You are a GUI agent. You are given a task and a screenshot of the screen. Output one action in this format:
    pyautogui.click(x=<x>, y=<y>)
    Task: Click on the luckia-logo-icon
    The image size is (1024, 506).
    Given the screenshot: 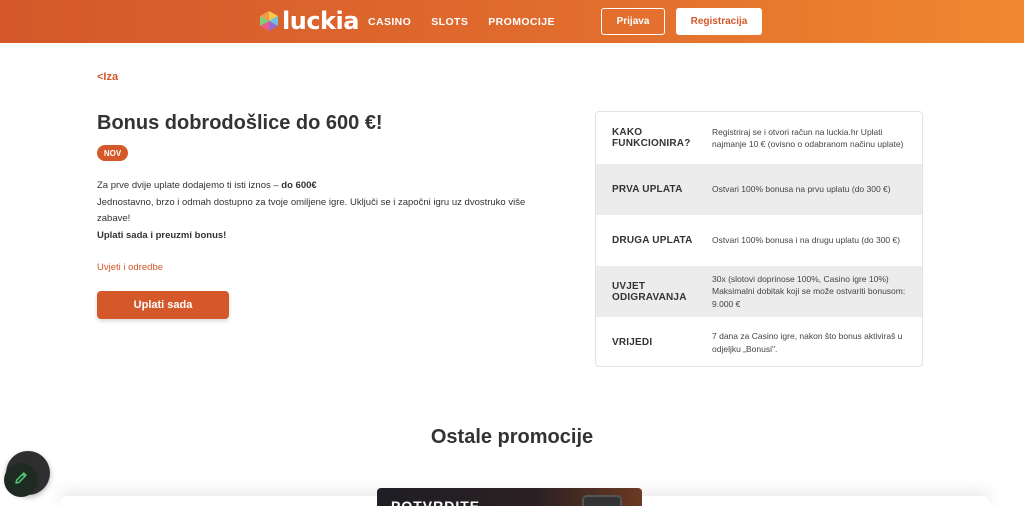 What is the action you would take?
    pyautogui.click(x=269, y=21)
    